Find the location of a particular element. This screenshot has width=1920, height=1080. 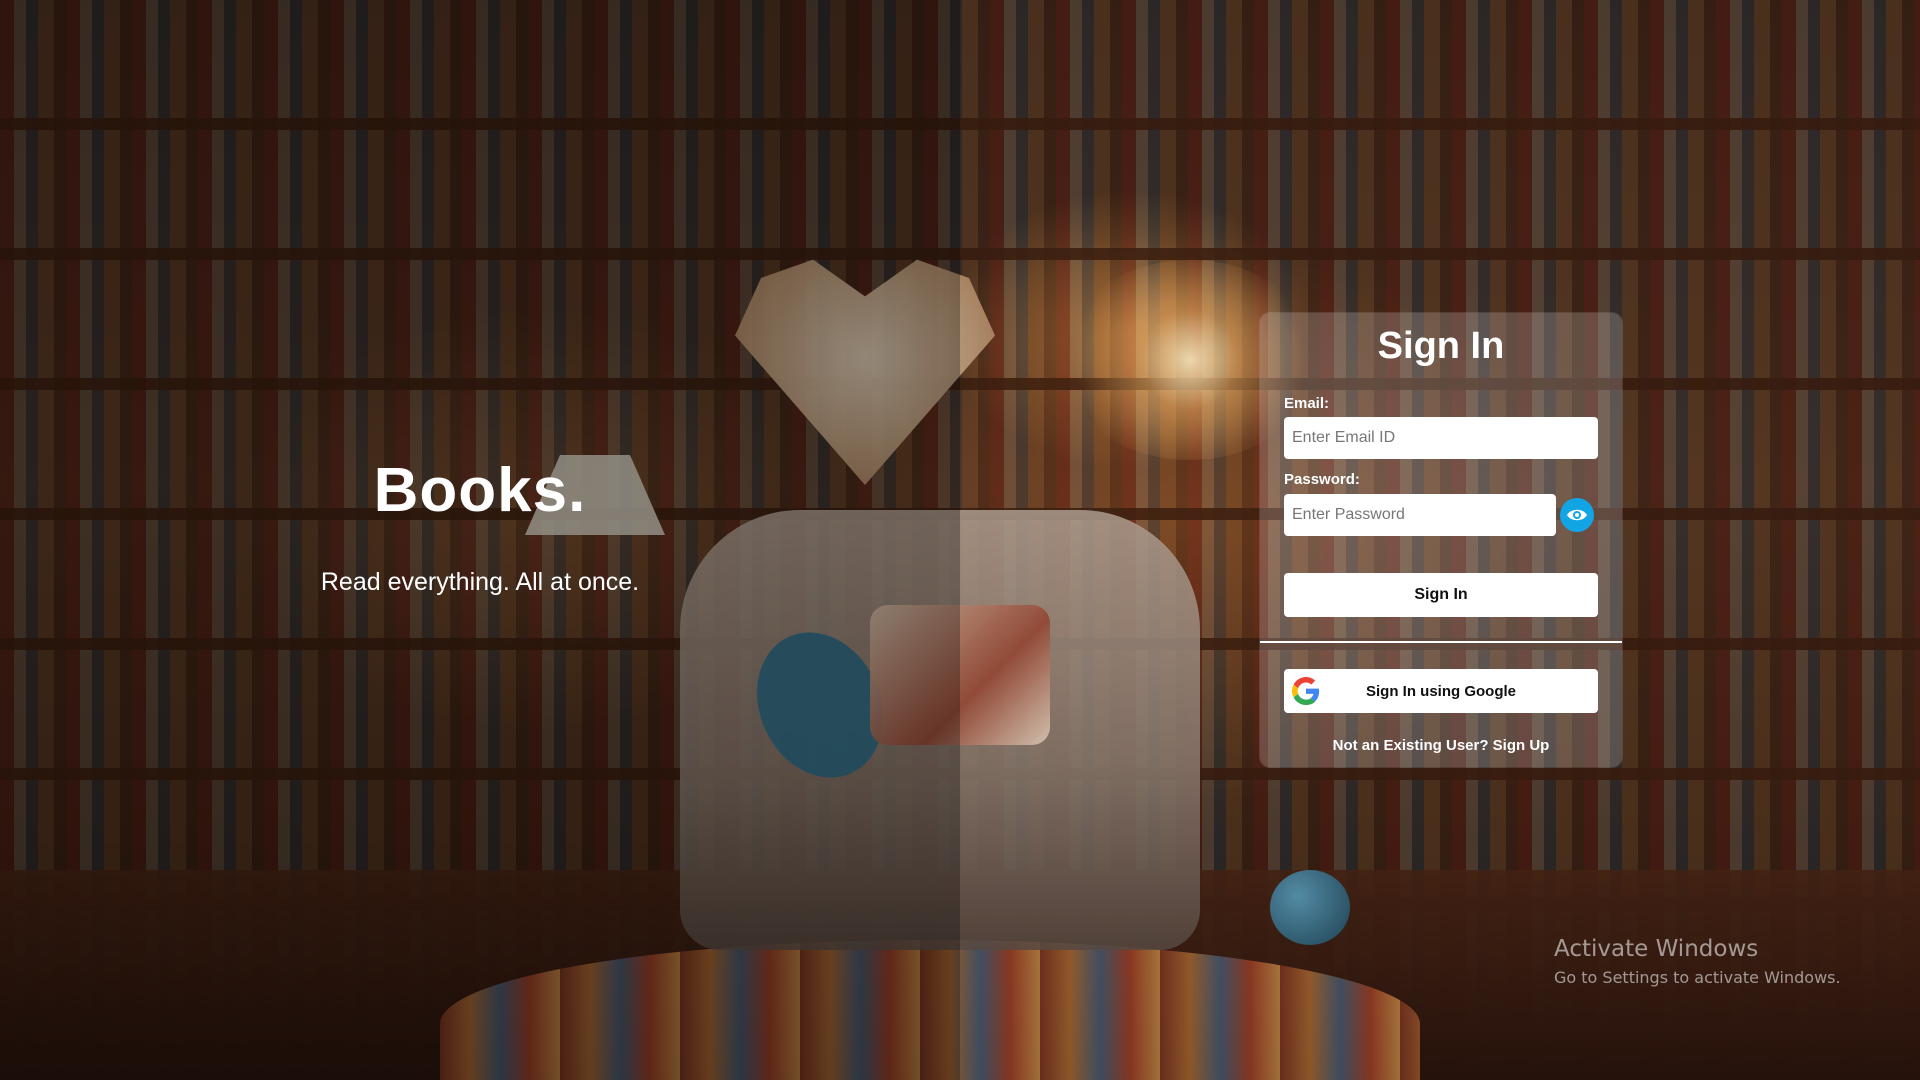

brand-tagline: Read everything. All at once. is located at coordinates (480, 582).